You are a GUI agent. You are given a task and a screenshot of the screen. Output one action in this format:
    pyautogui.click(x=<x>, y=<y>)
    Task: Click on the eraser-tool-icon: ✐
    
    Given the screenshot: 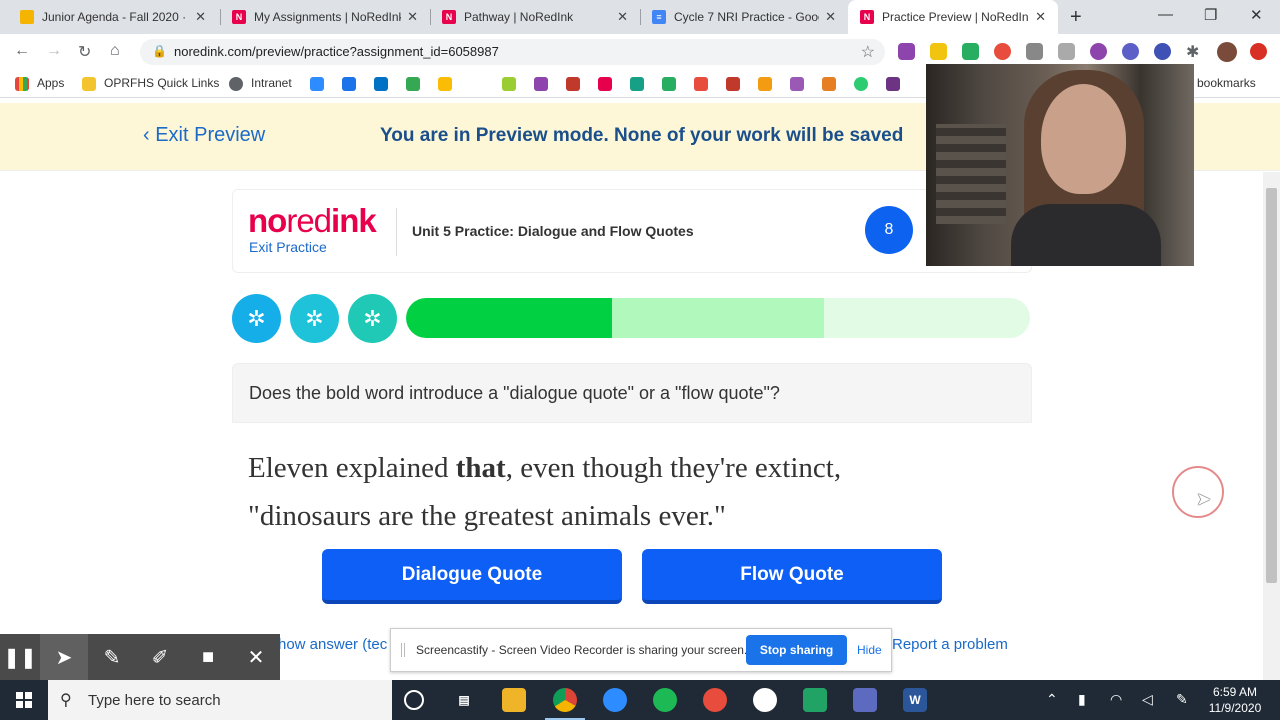 What is the action you would take?
    pyautogui.click(x=160, y=657)
    